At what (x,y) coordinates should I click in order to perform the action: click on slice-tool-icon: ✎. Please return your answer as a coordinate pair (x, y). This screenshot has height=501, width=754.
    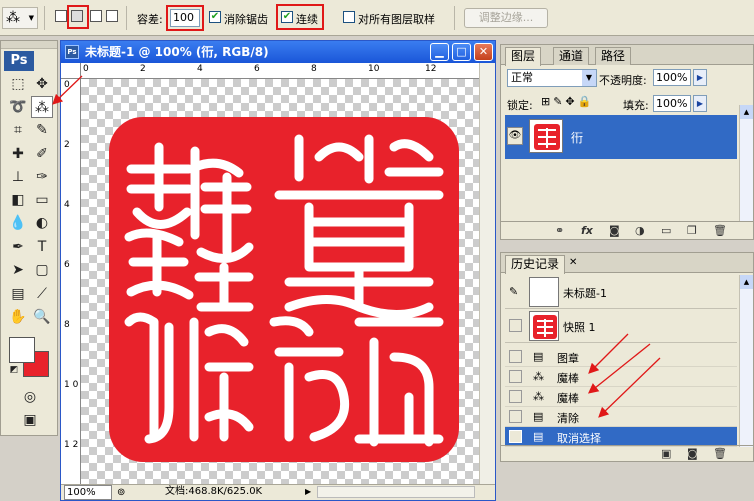
    Looking at the image, I should click on (42, 130).